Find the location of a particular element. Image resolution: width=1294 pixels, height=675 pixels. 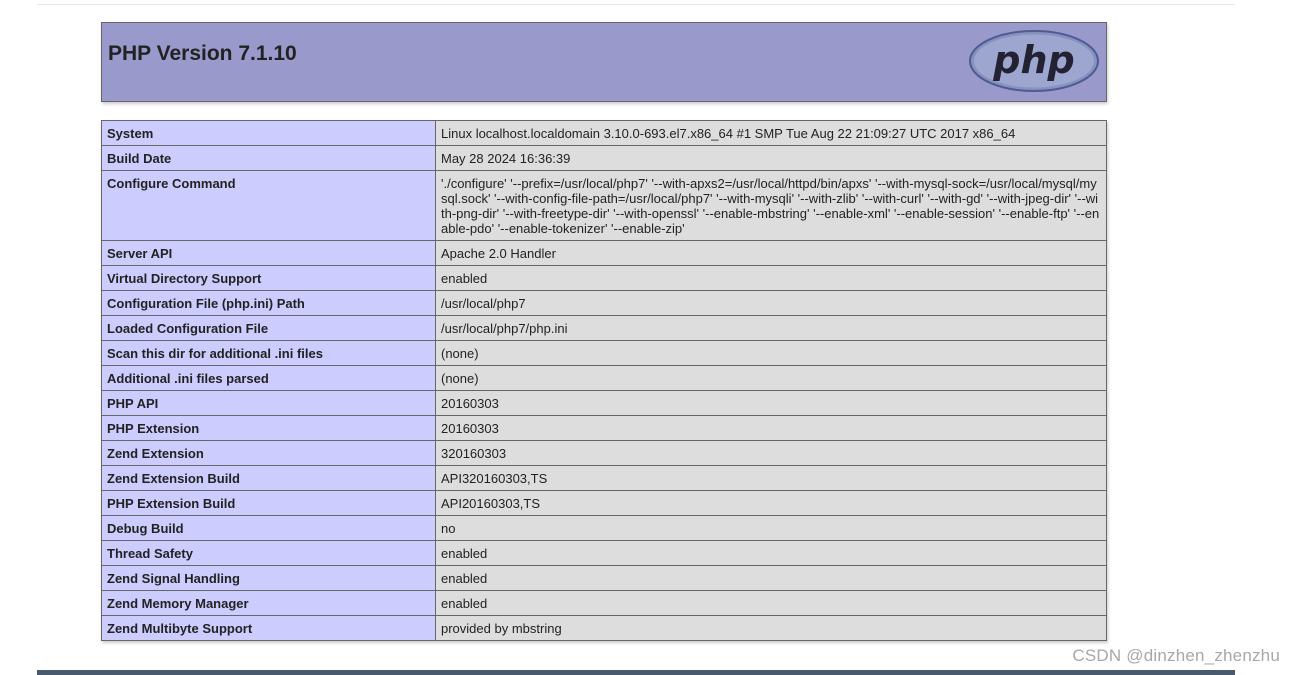

table-row: Zend Signal Handling enabled is located at coordinates (604, 578).